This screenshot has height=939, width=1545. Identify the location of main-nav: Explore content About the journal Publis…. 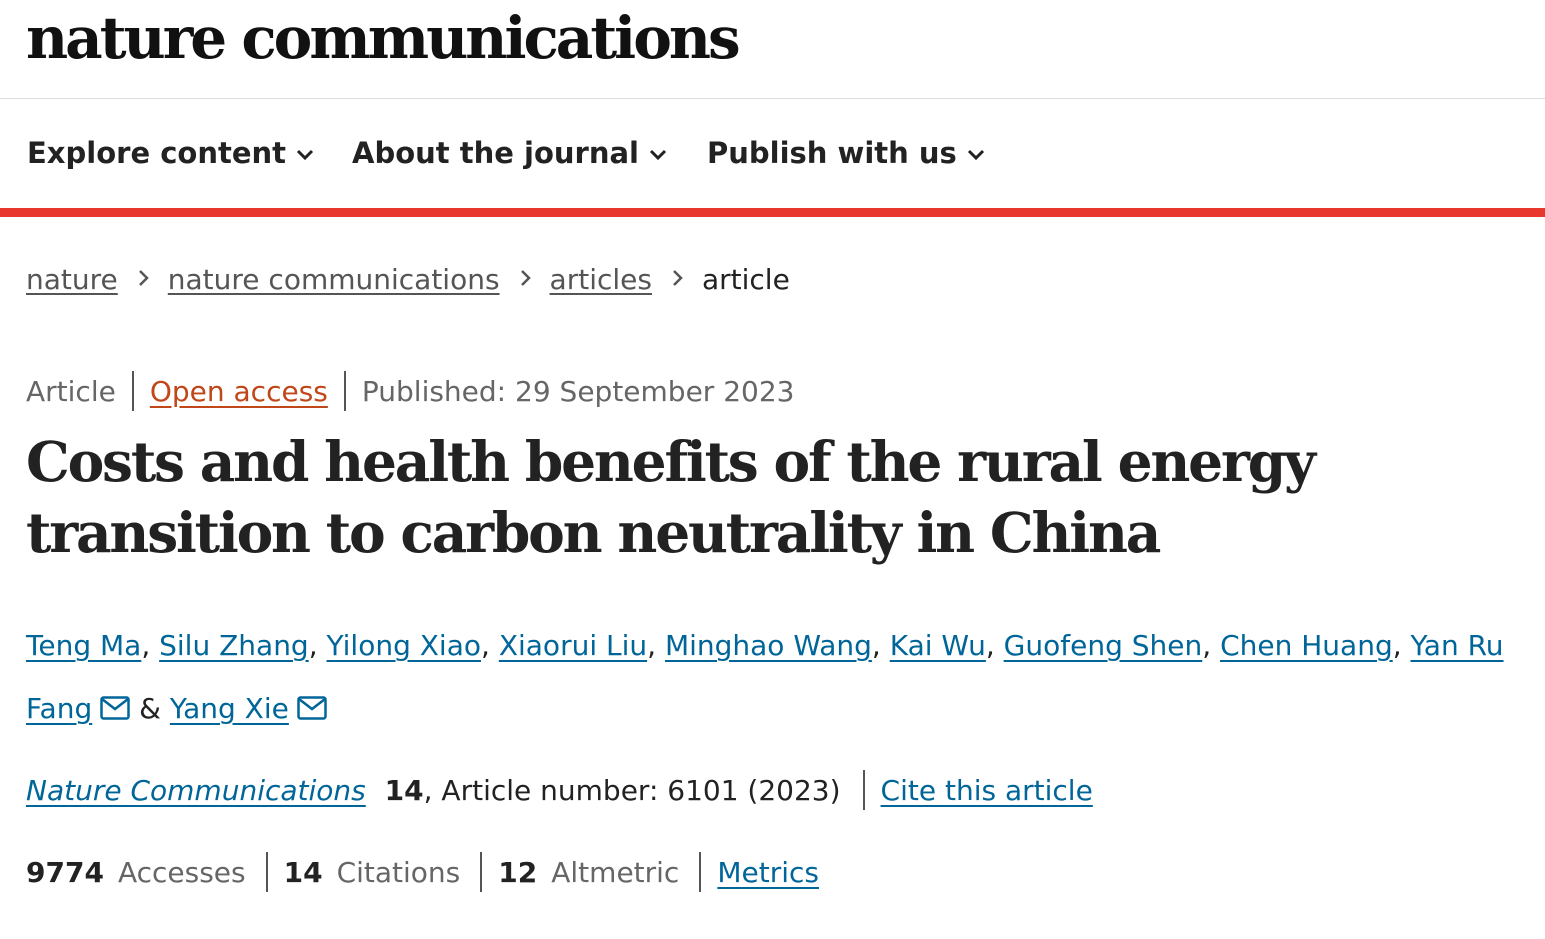
(772, 158).